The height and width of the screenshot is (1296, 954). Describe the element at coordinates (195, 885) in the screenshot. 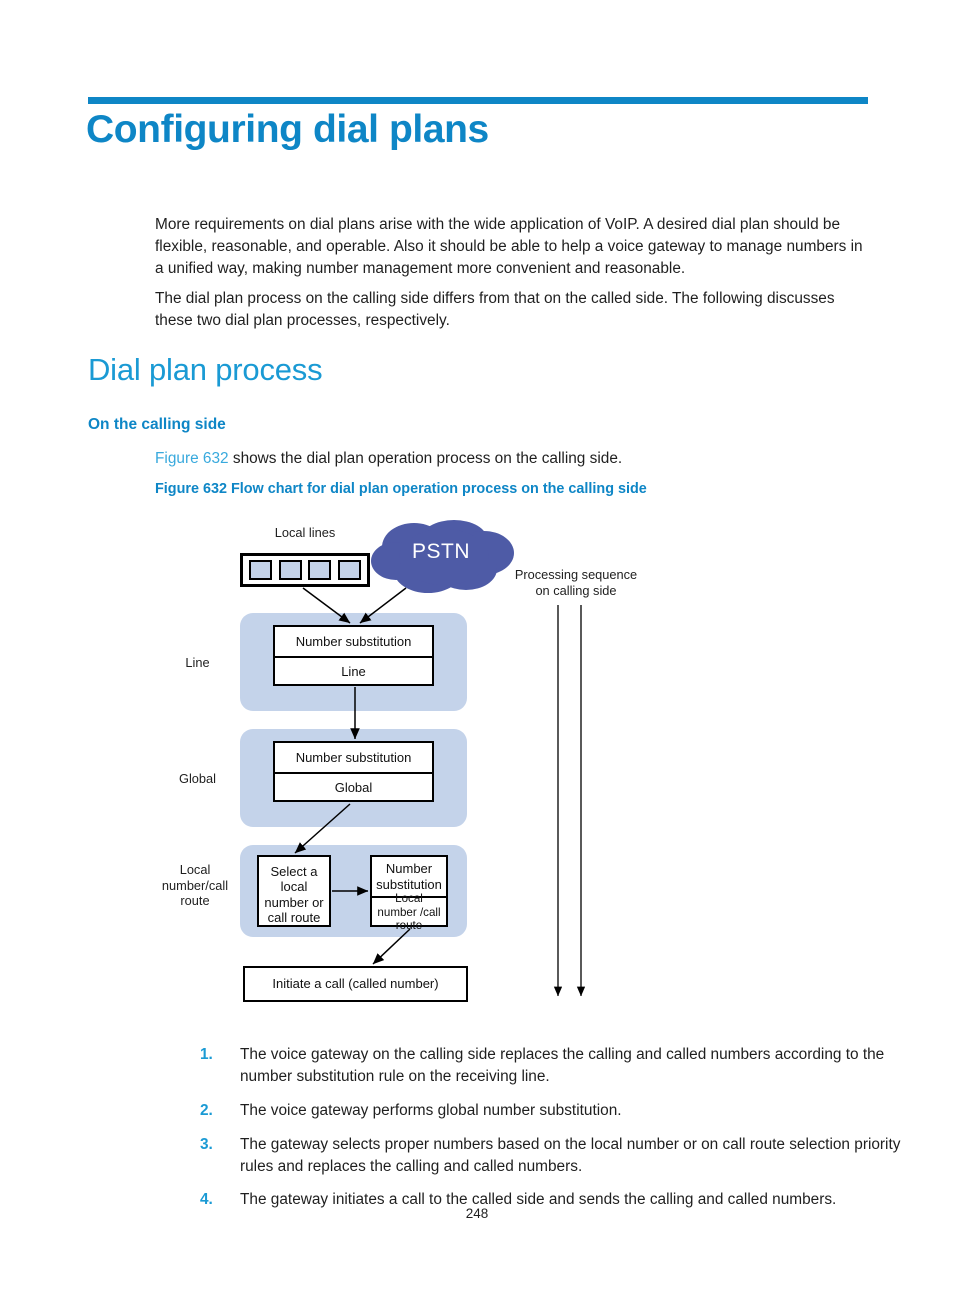

I see `stage-label-local-number-call-route: Local number/call route` at that location.